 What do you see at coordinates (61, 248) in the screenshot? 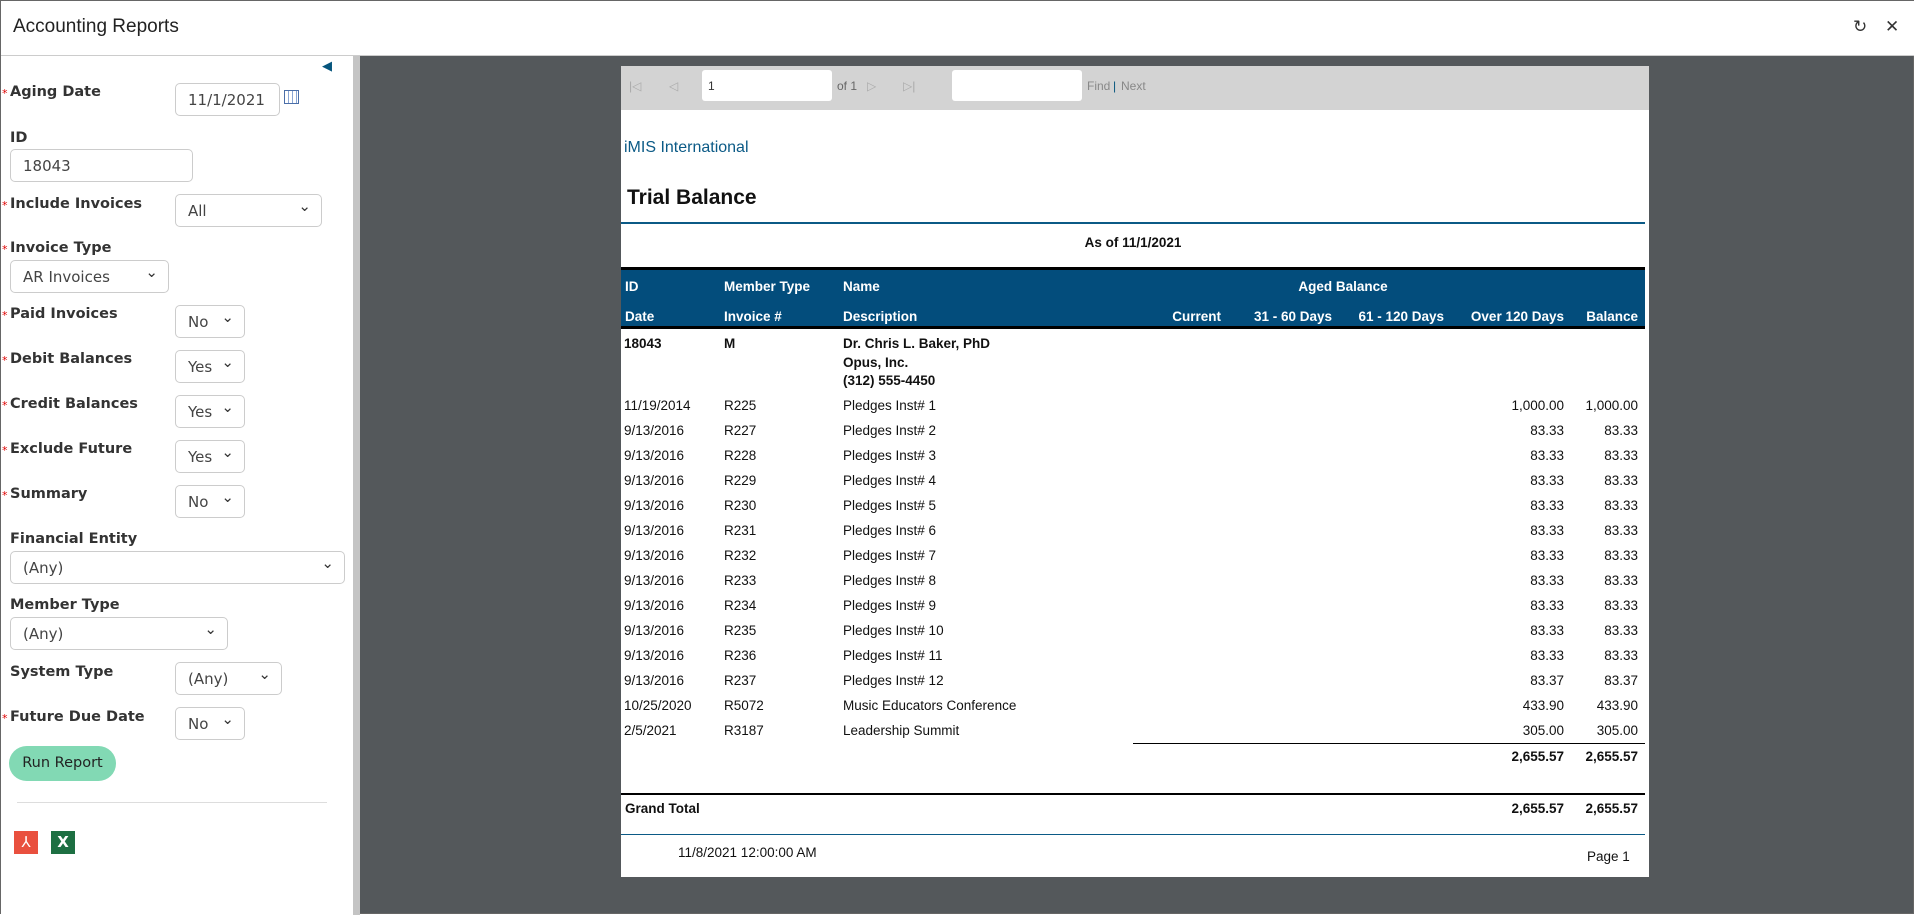
I see `invoice-type-label: Invoice Type` at bounding box center [61, 248].